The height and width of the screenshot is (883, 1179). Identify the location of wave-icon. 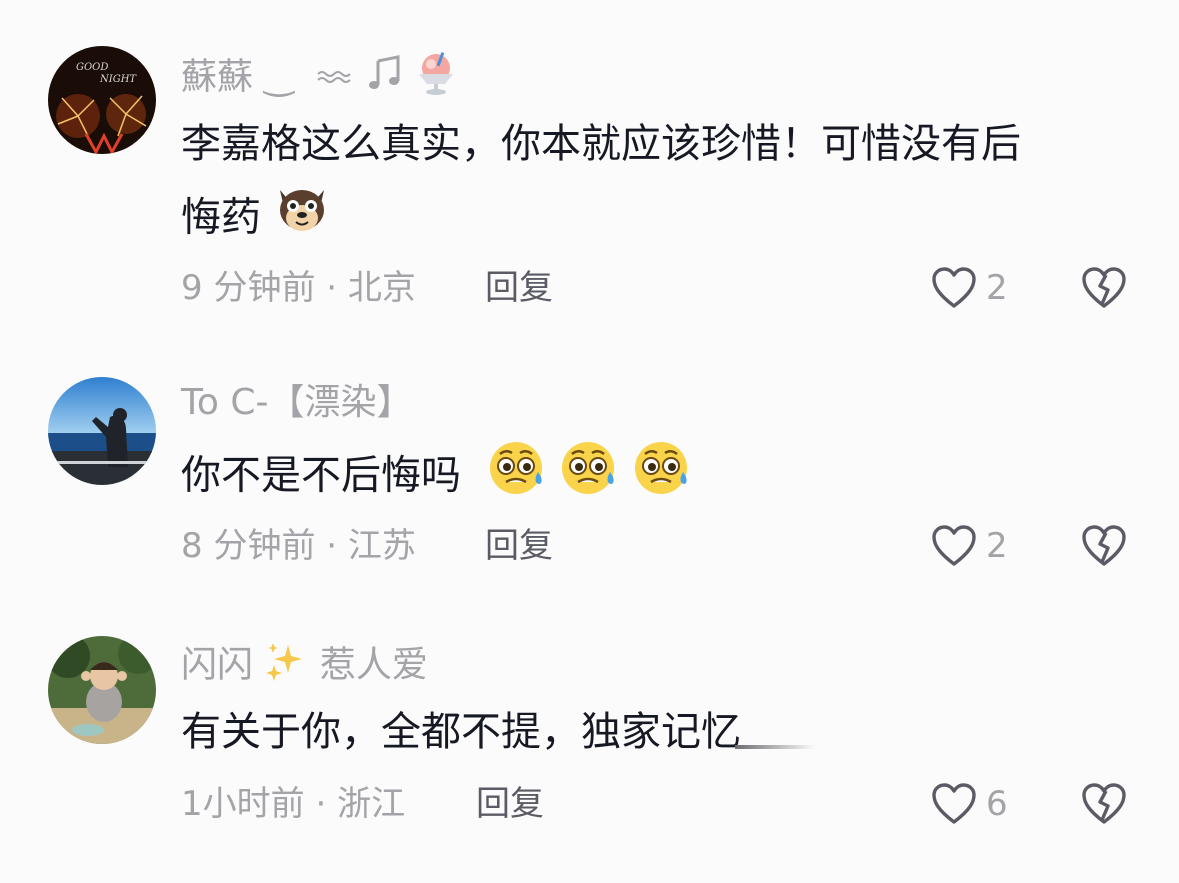
(336, 79).